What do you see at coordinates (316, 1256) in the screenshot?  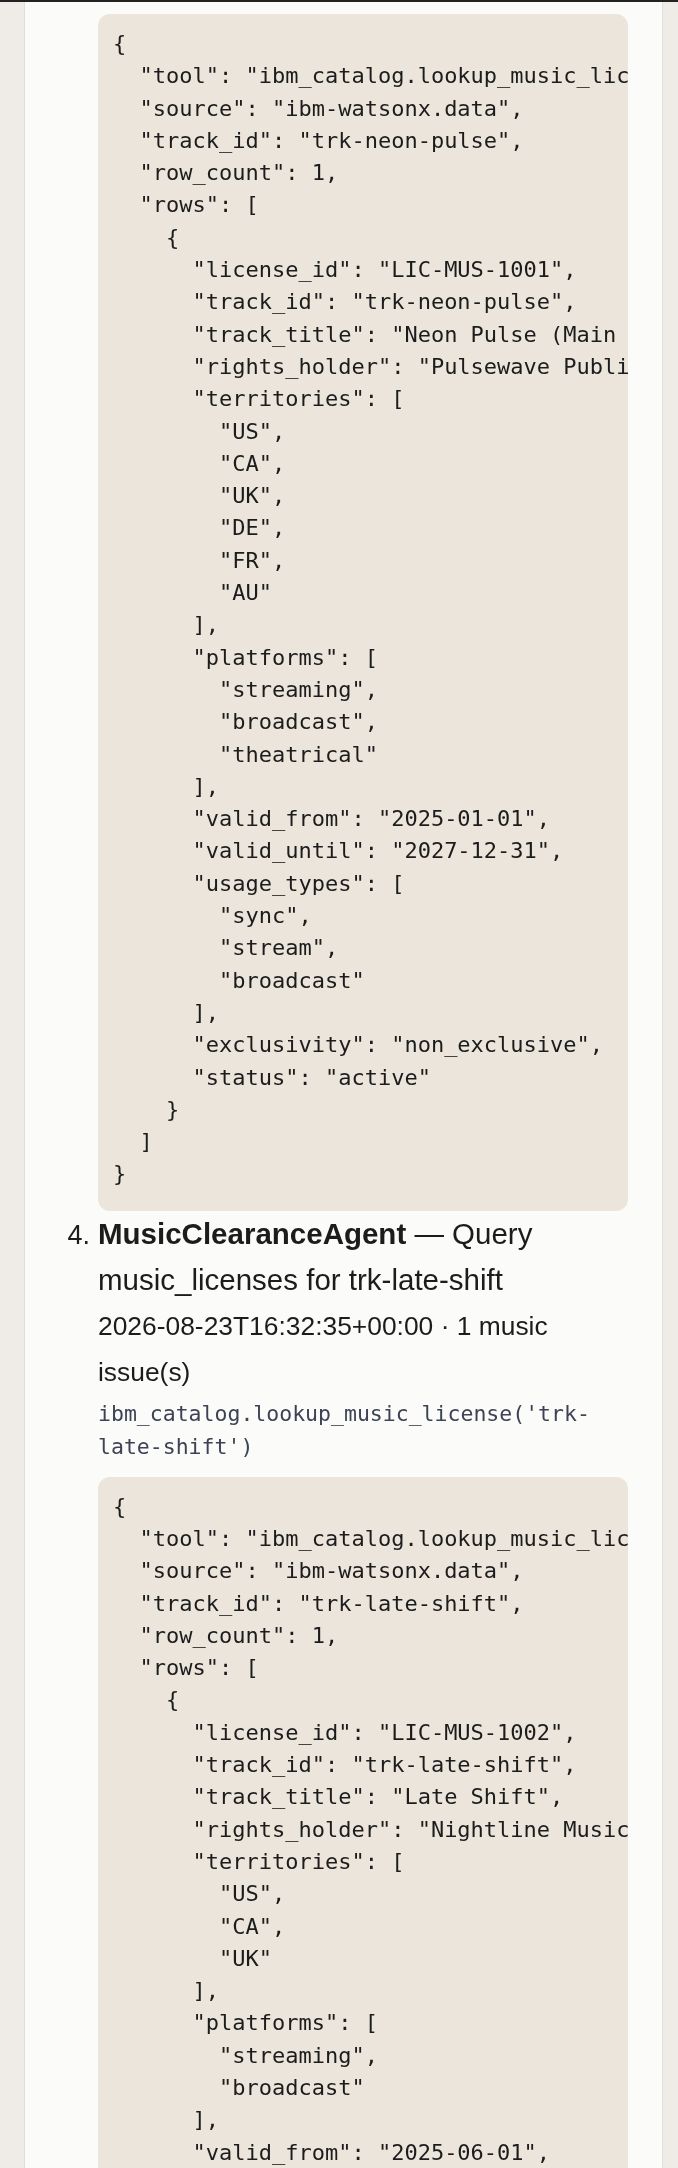 I see `step-heading: MusicClearanceAgent — Query music_licenses for trk-late-shift` at bounding box center [316, 1256].